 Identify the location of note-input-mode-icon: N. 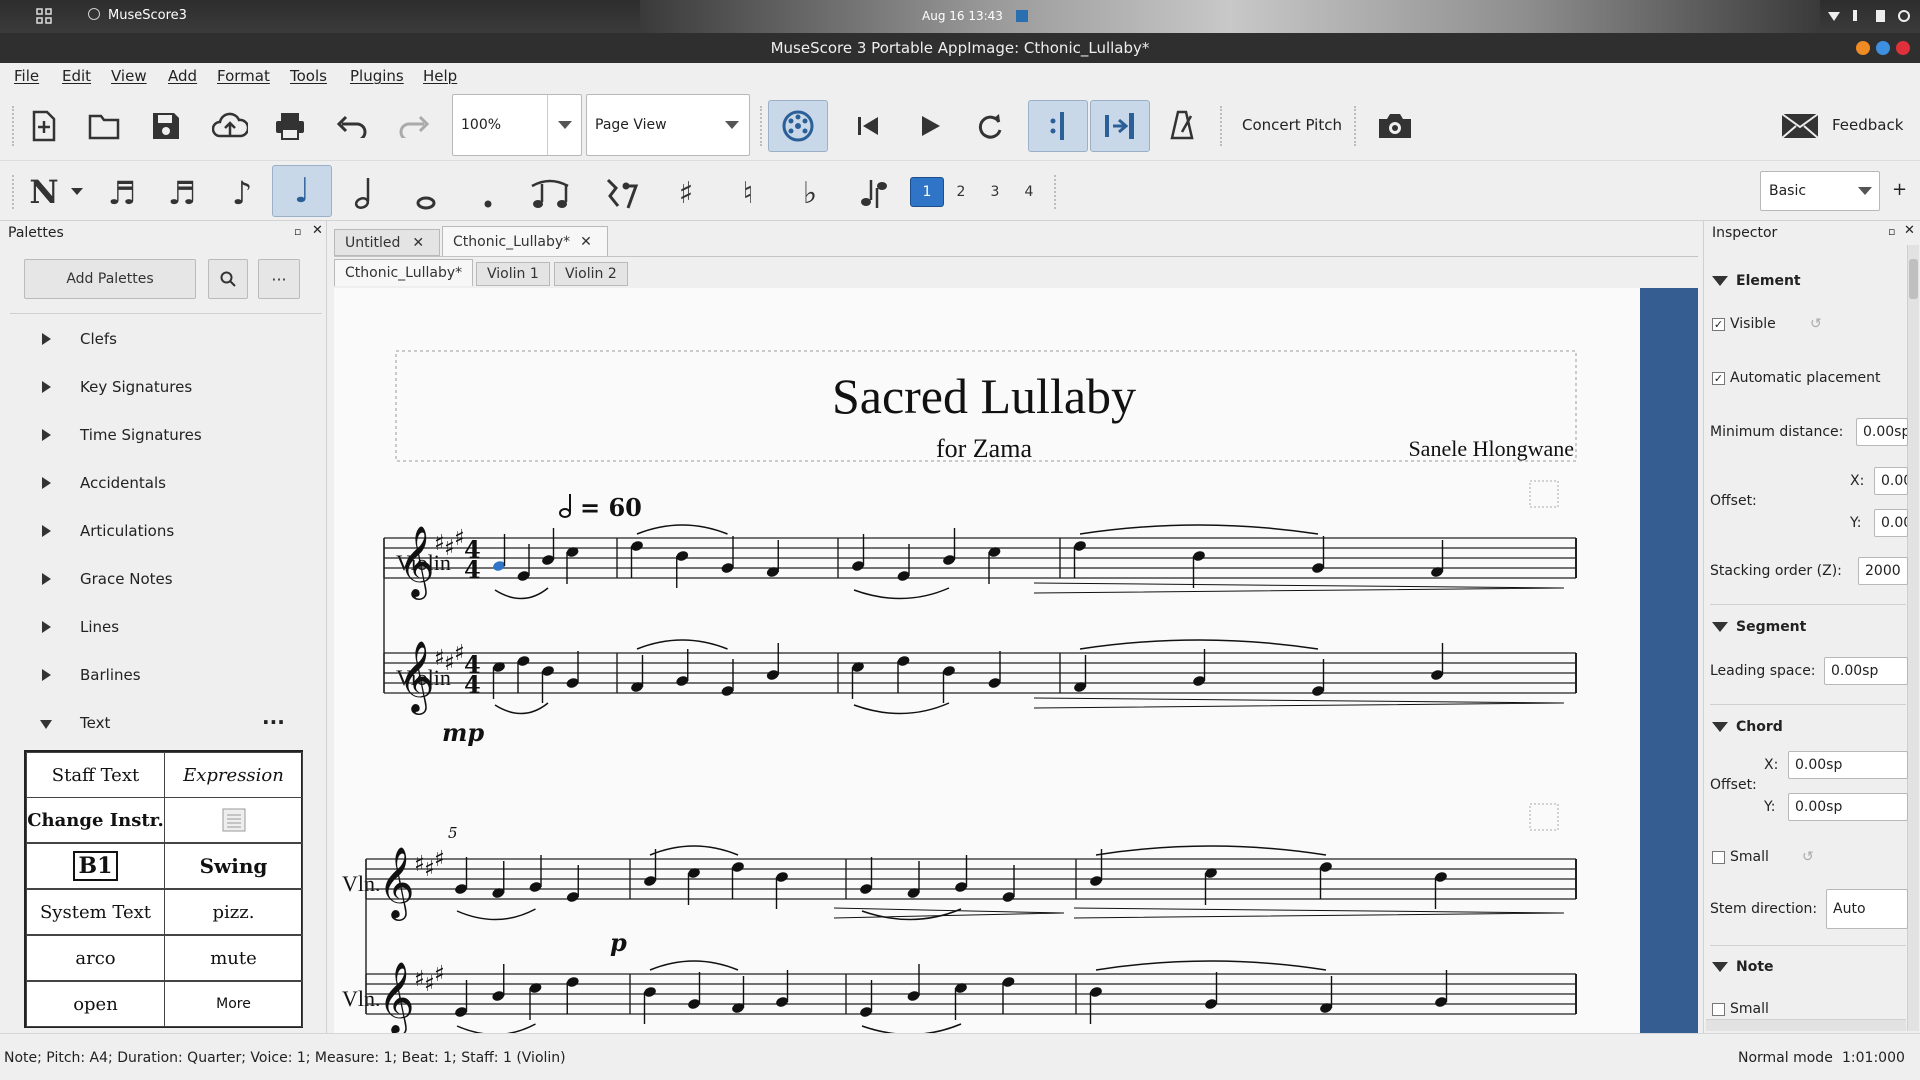
(44, 192).